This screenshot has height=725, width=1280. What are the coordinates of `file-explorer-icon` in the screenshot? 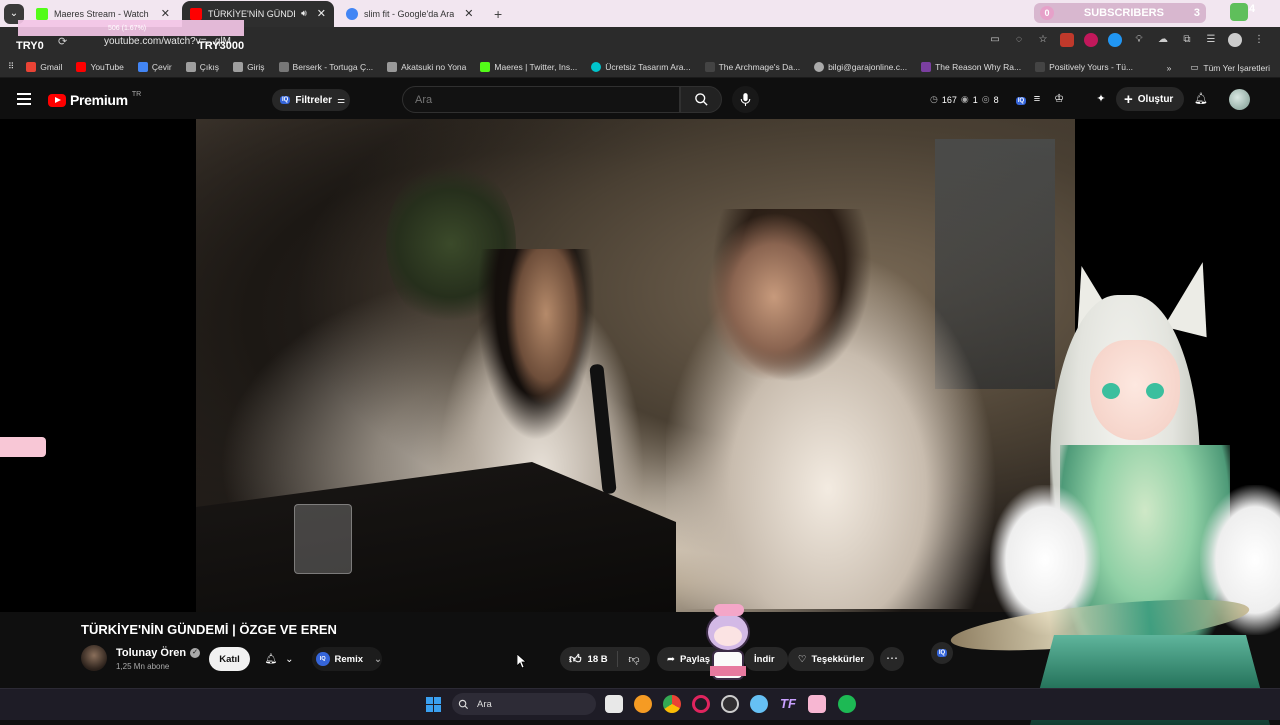 It's located at (614, 704).